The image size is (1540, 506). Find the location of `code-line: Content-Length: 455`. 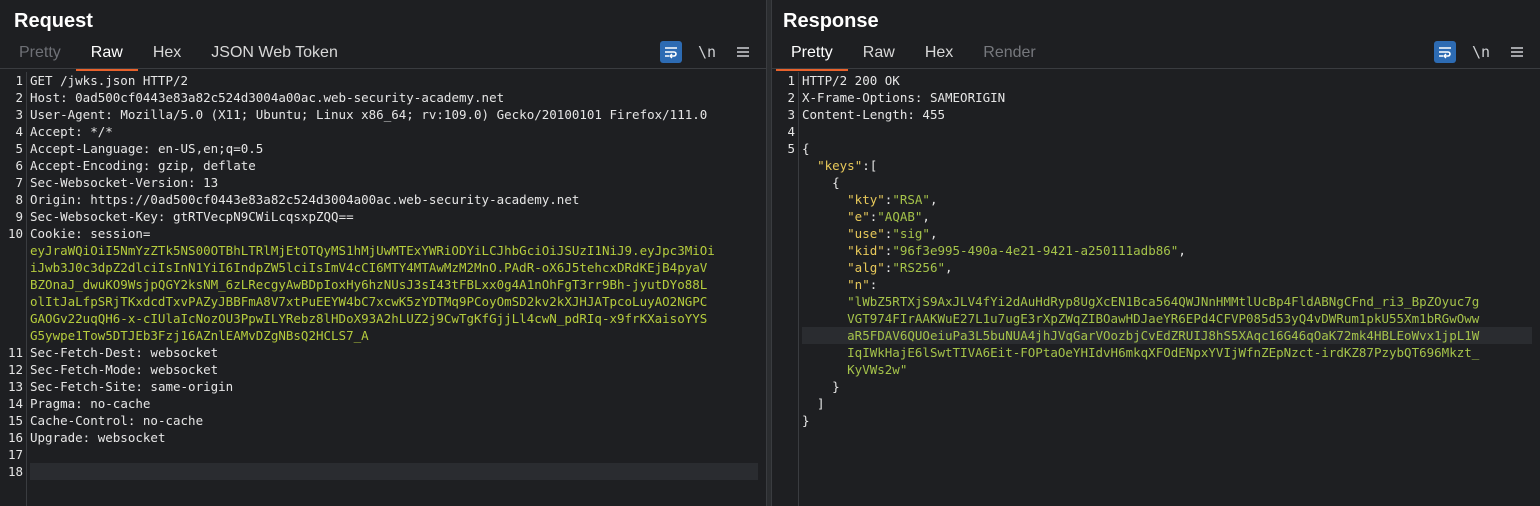

code-line: Content-Length: 455 is located at coordinates (1167, 114).